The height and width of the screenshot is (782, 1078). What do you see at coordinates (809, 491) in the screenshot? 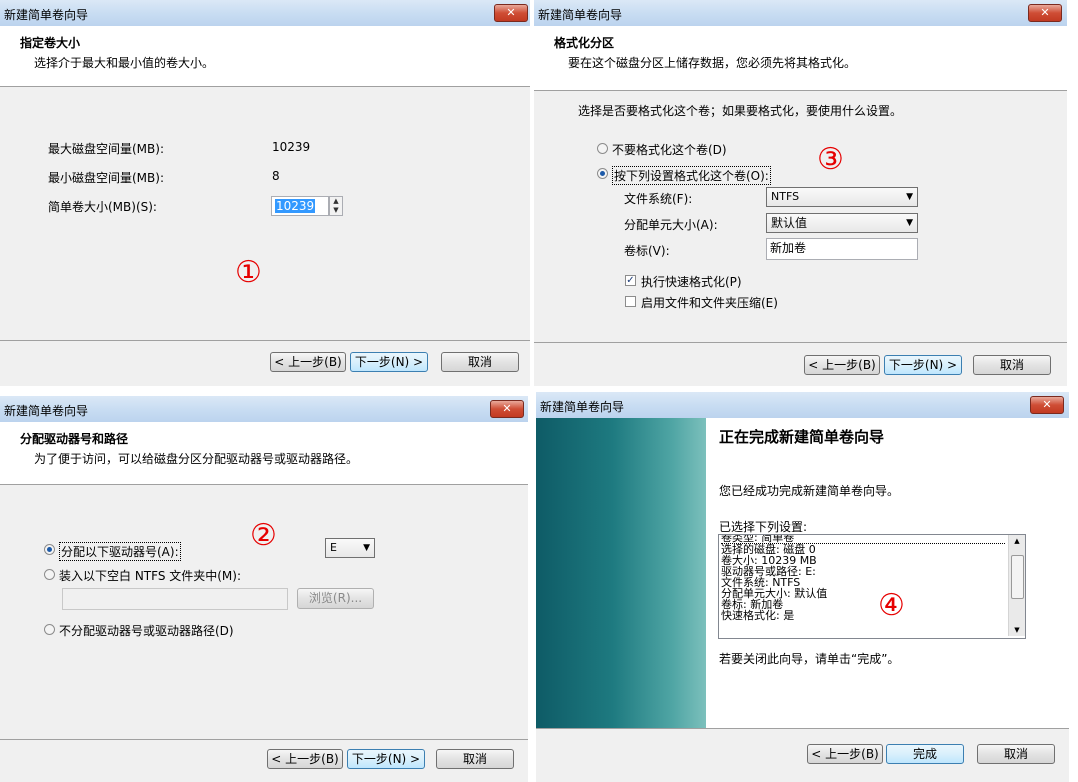
I see `success-message: 您已经成功完成新建简单卷向导。` at bounding box center [809, 491].